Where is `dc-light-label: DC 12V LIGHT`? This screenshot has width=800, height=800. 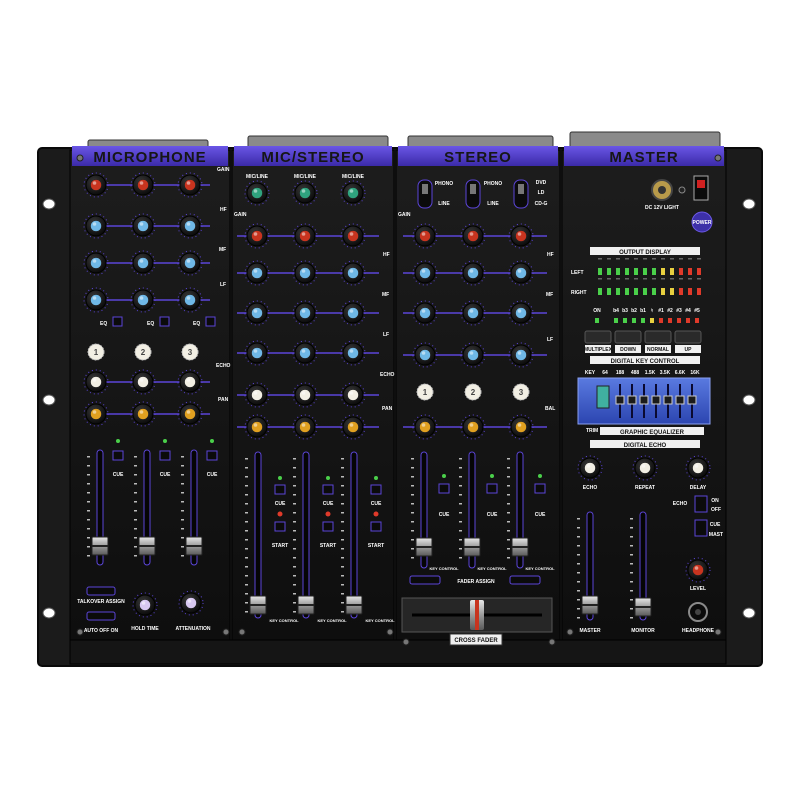 dc-light-label: DC 12V LIGHT is located at coordinates (662, 208).